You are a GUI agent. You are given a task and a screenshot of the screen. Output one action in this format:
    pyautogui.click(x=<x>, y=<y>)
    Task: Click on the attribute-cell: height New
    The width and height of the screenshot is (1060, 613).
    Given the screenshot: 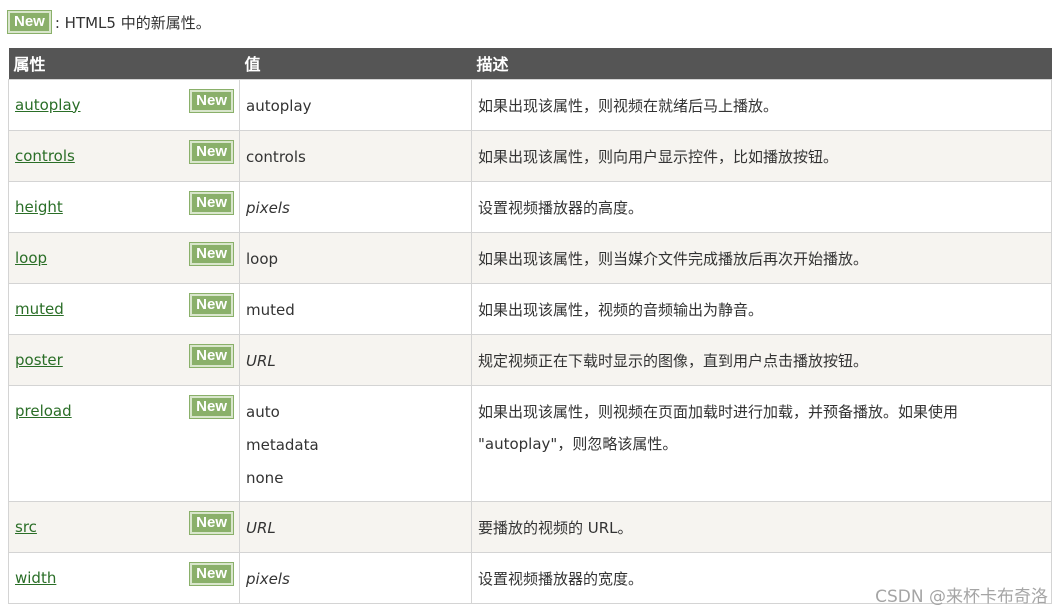 What is the action you would take?
    pyautogui.click(x=124, y=206)
    